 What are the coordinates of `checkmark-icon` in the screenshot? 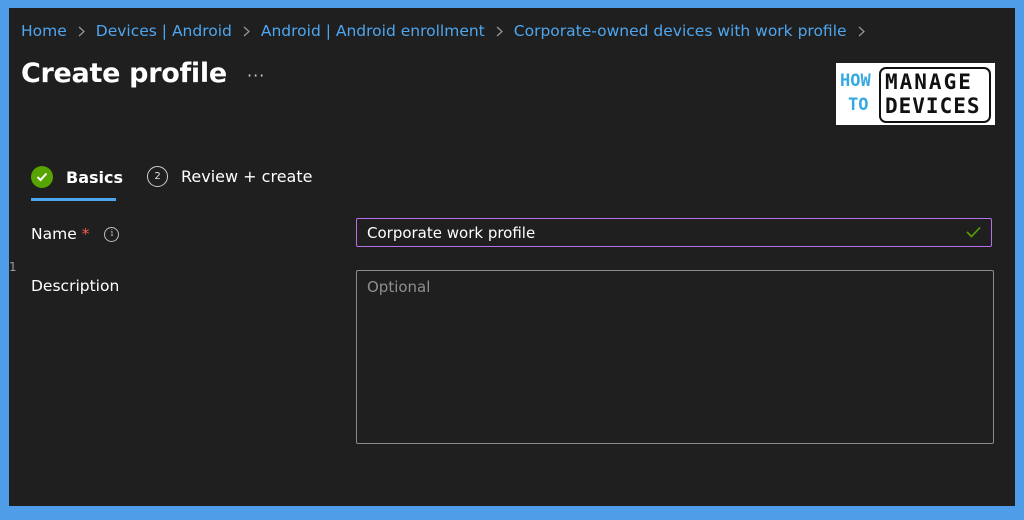 It's located at (973, 232).